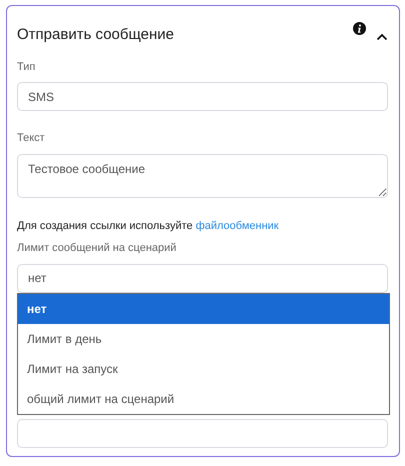  What do you see at coordinates (203, 339) in the screenshot?
I see `dropdown-option: Лимит в день` at bounding box center [203, 339].